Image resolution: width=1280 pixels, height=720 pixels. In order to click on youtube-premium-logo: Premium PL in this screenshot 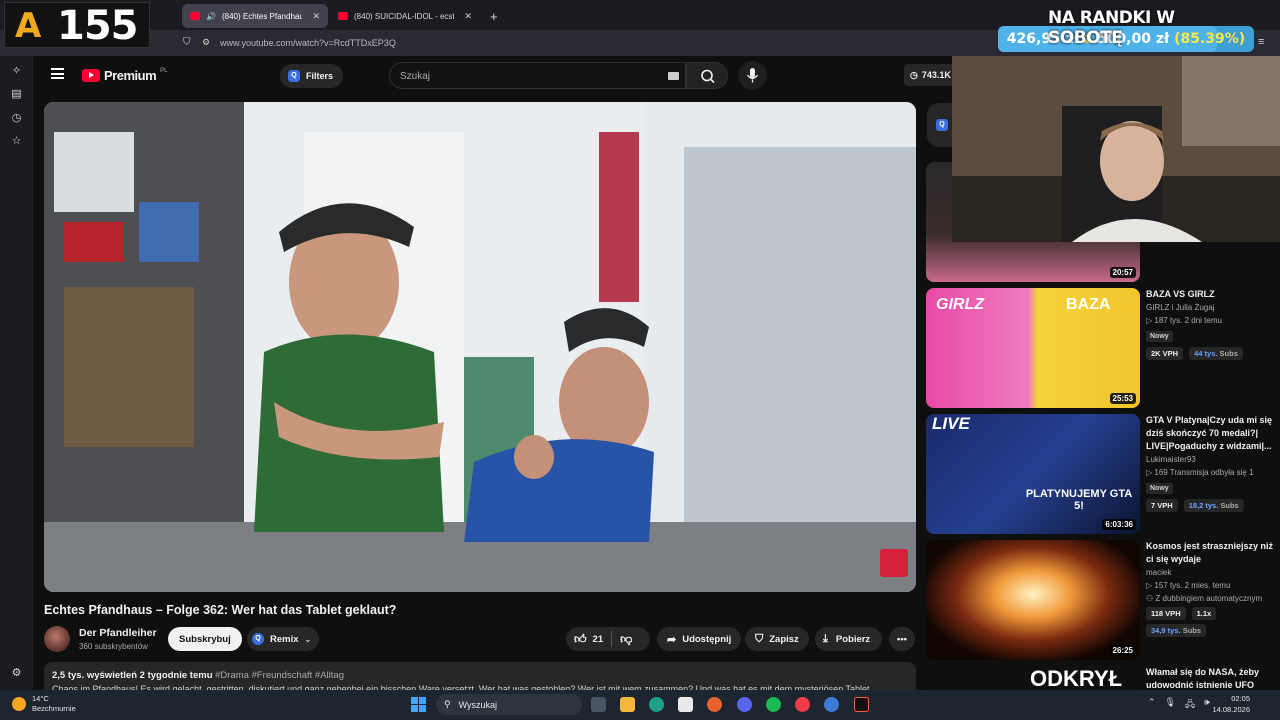, I will do `click(124, 75)`.